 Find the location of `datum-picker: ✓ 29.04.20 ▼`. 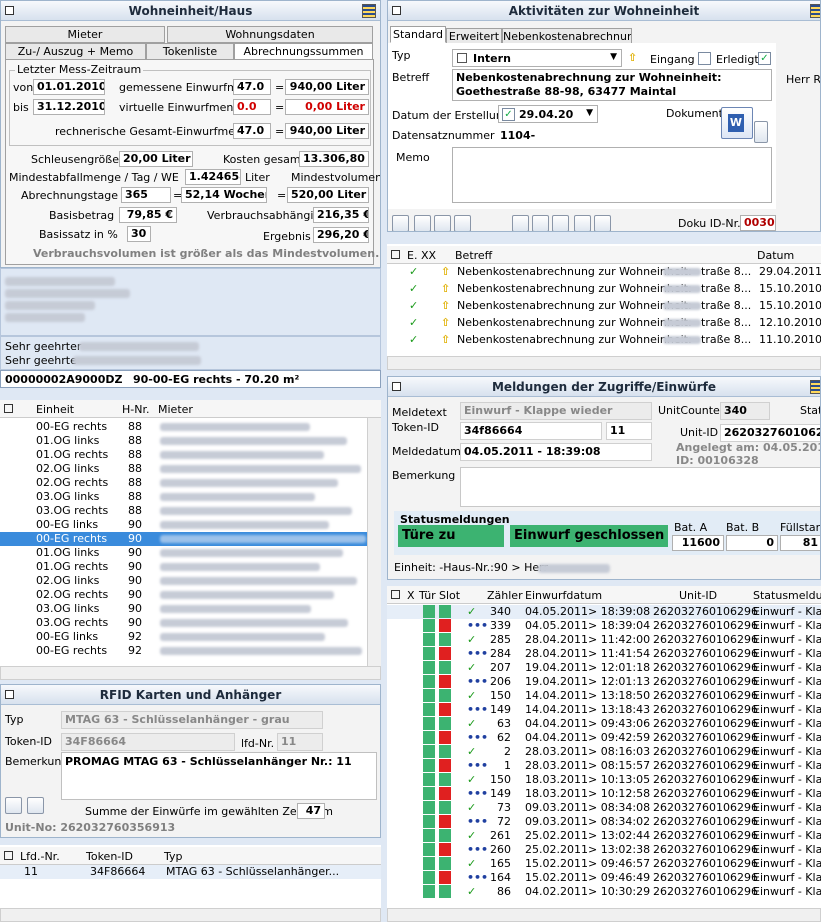

datum-picker: ✓ 29.04.20 ▼ is located at coordinates (548, 114).